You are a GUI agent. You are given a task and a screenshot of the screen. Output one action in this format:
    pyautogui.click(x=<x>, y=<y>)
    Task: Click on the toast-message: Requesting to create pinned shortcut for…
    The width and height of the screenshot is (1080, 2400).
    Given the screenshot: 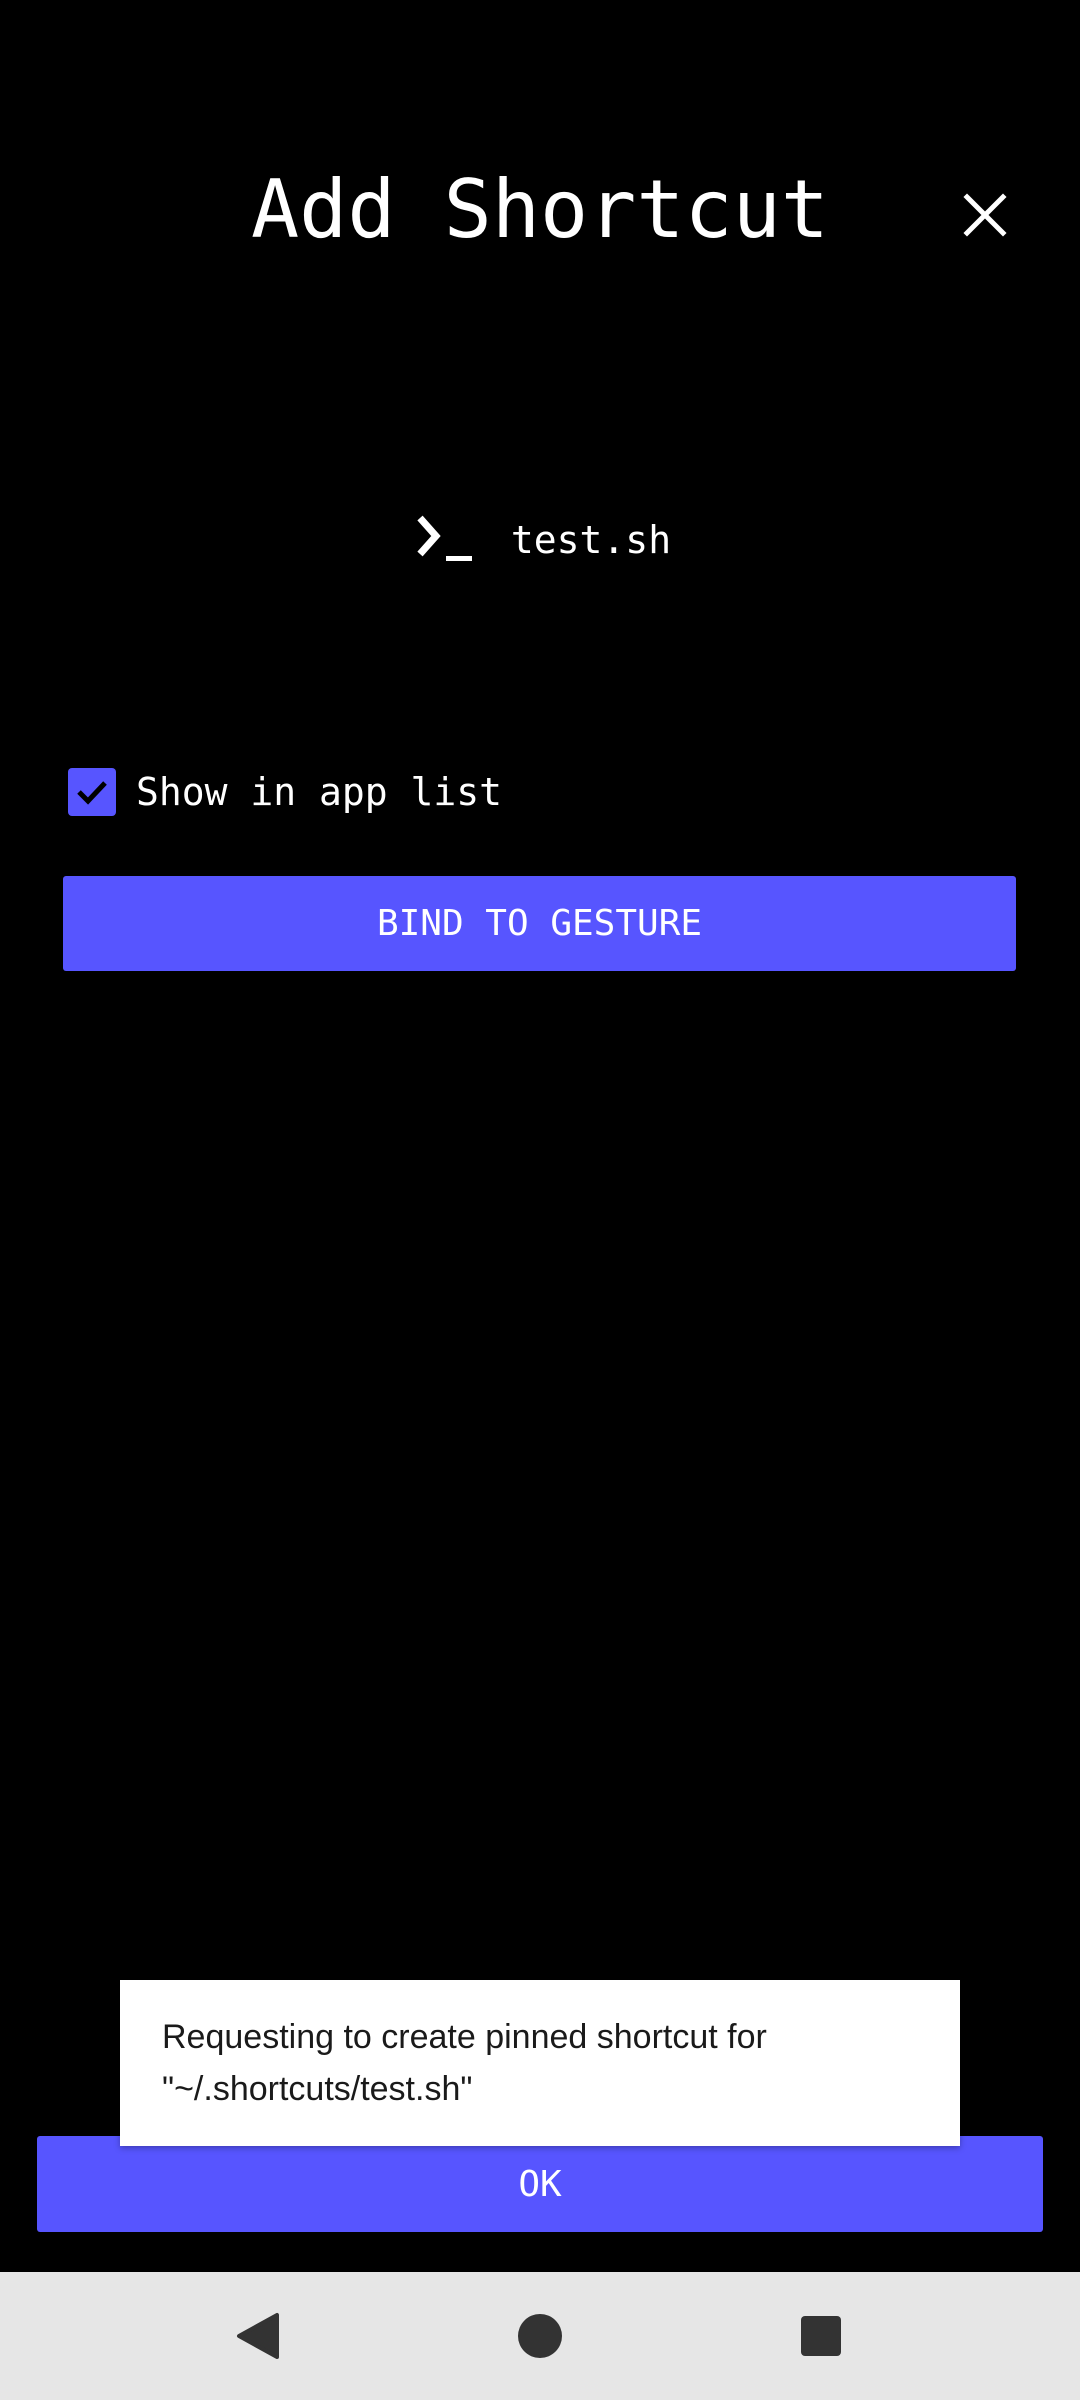 What is the action you would take?
    pyautogui.click(x=464, y=2063)
    